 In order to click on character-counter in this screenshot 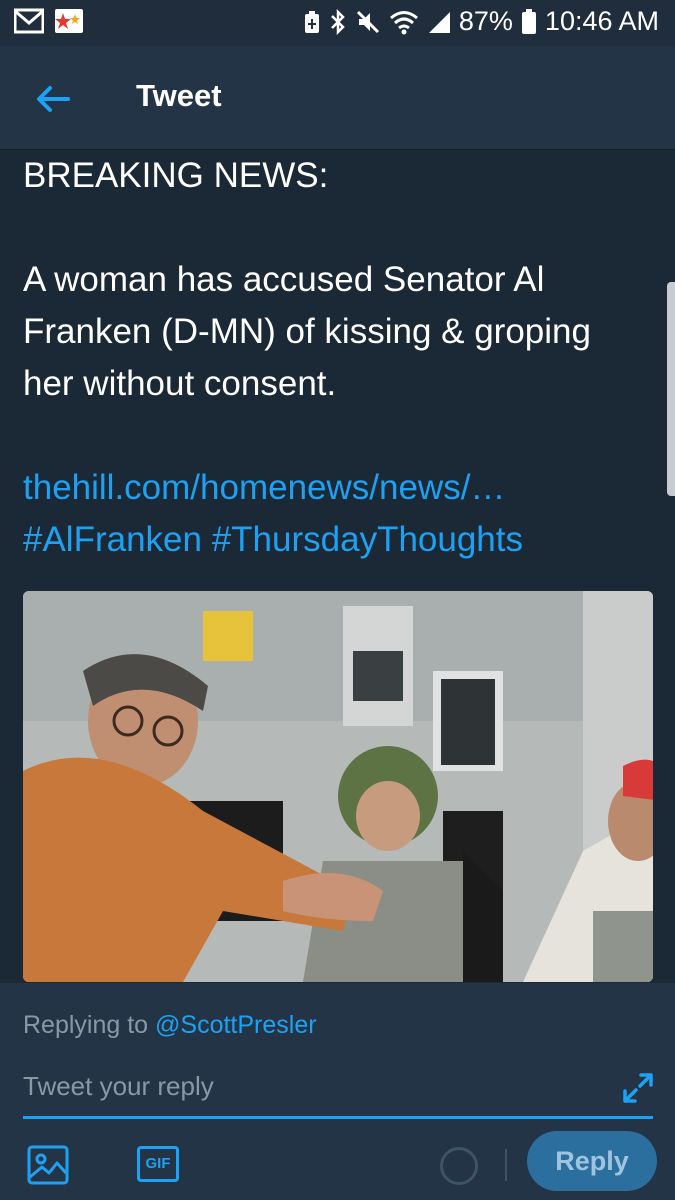, I will do `click(459, 1166)`.